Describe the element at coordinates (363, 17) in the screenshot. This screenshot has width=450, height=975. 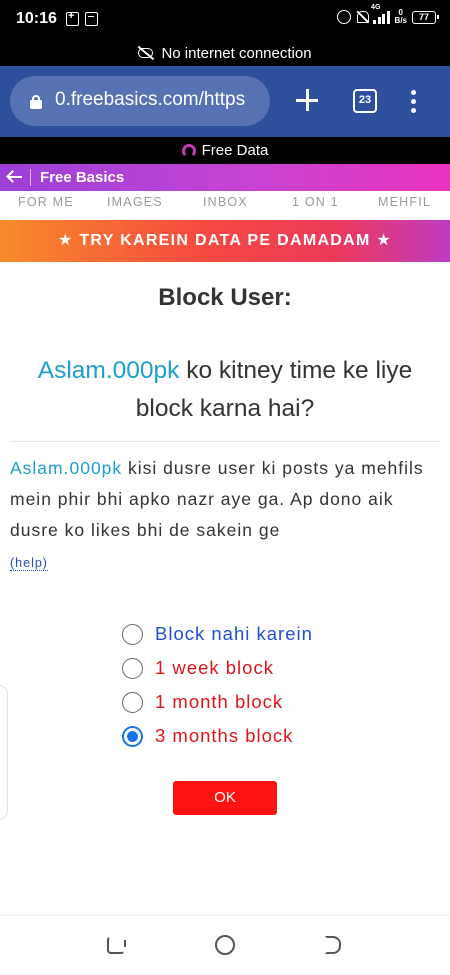
I see `mute-bell-icon` at that location.